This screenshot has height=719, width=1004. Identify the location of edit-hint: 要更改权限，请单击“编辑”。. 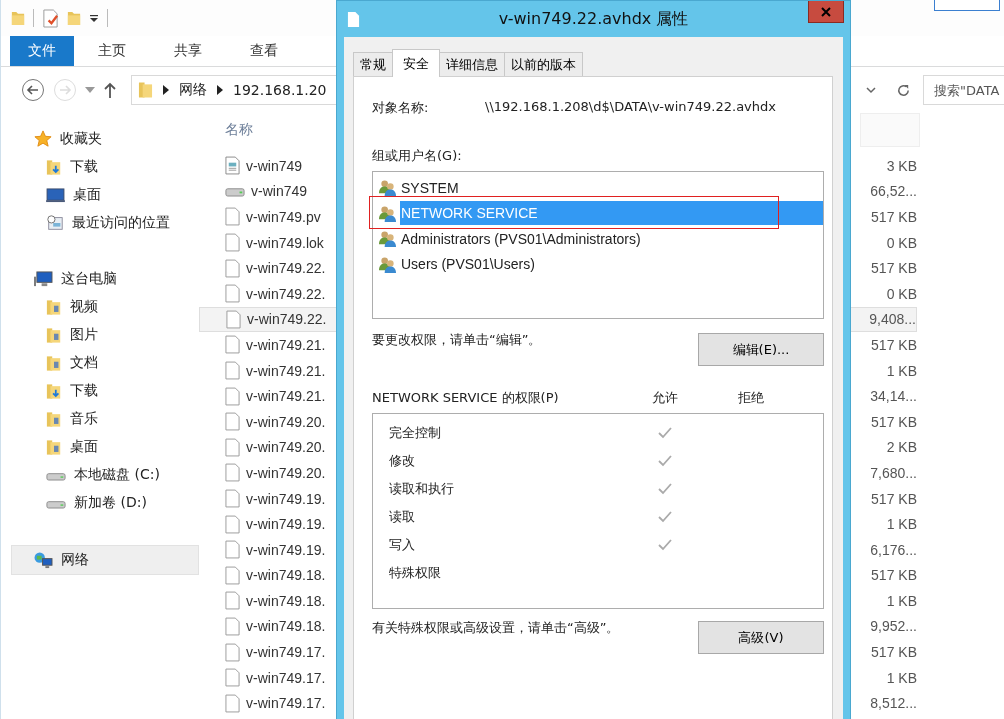
(457, 340).